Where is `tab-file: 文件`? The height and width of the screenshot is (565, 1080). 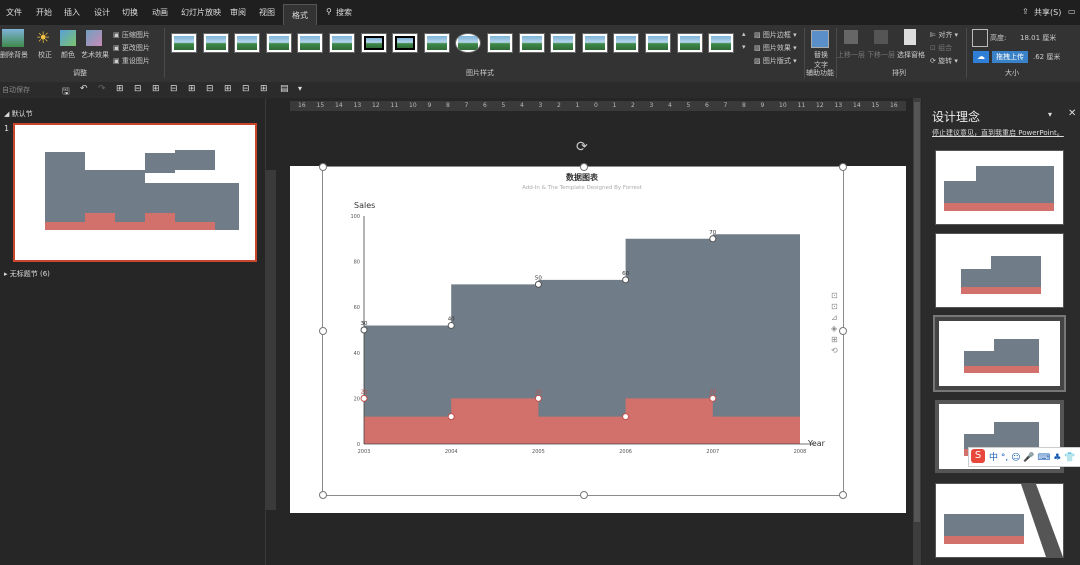 tab-file: 文件 is located at coordinates (14, 12).